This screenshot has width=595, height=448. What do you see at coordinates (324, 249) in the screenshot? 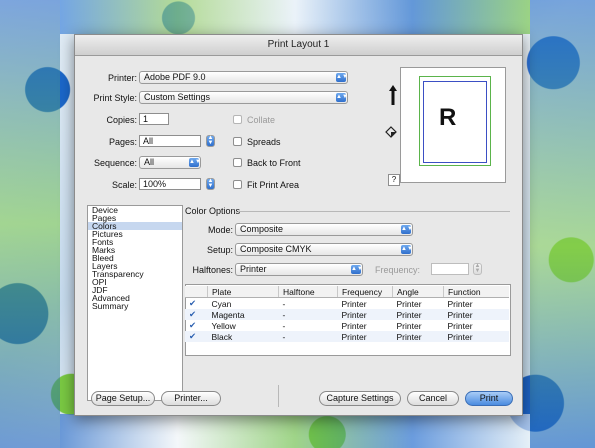
I see `setup-select: Composite CMYK ▲▼` at bounding box center [324, 249].